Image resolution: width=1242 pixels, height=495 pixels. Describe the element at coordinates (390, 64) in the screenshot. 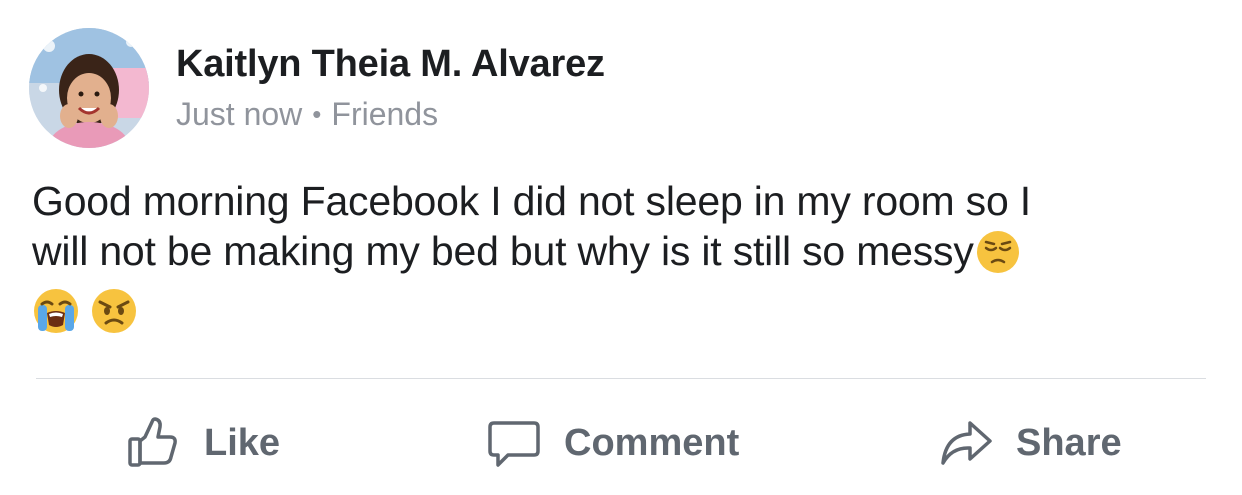

I see `author-name: Kaitlyn Theia M. Alvarez` at that location.